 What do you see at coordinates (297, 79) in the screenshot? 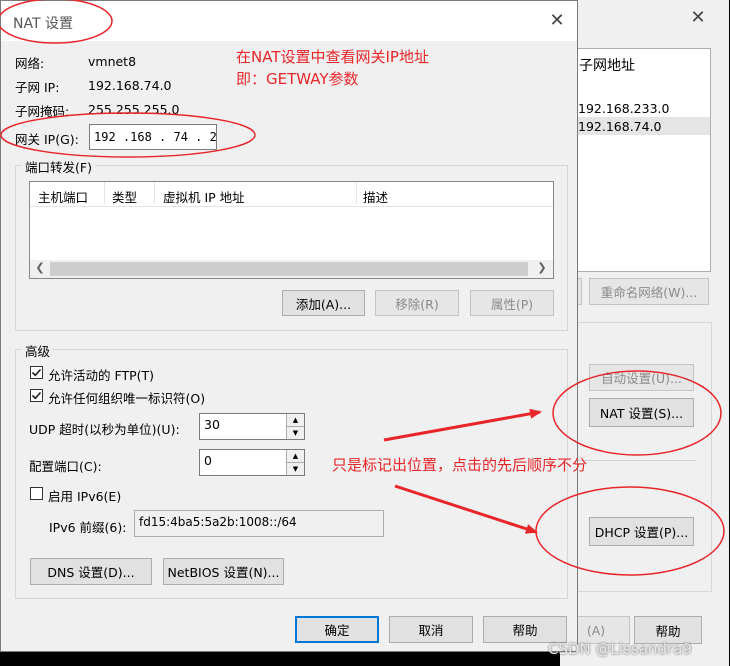
I see `annotation-note-1-line-2: 即：GETWAY参数` at bounding box center [297, 79].